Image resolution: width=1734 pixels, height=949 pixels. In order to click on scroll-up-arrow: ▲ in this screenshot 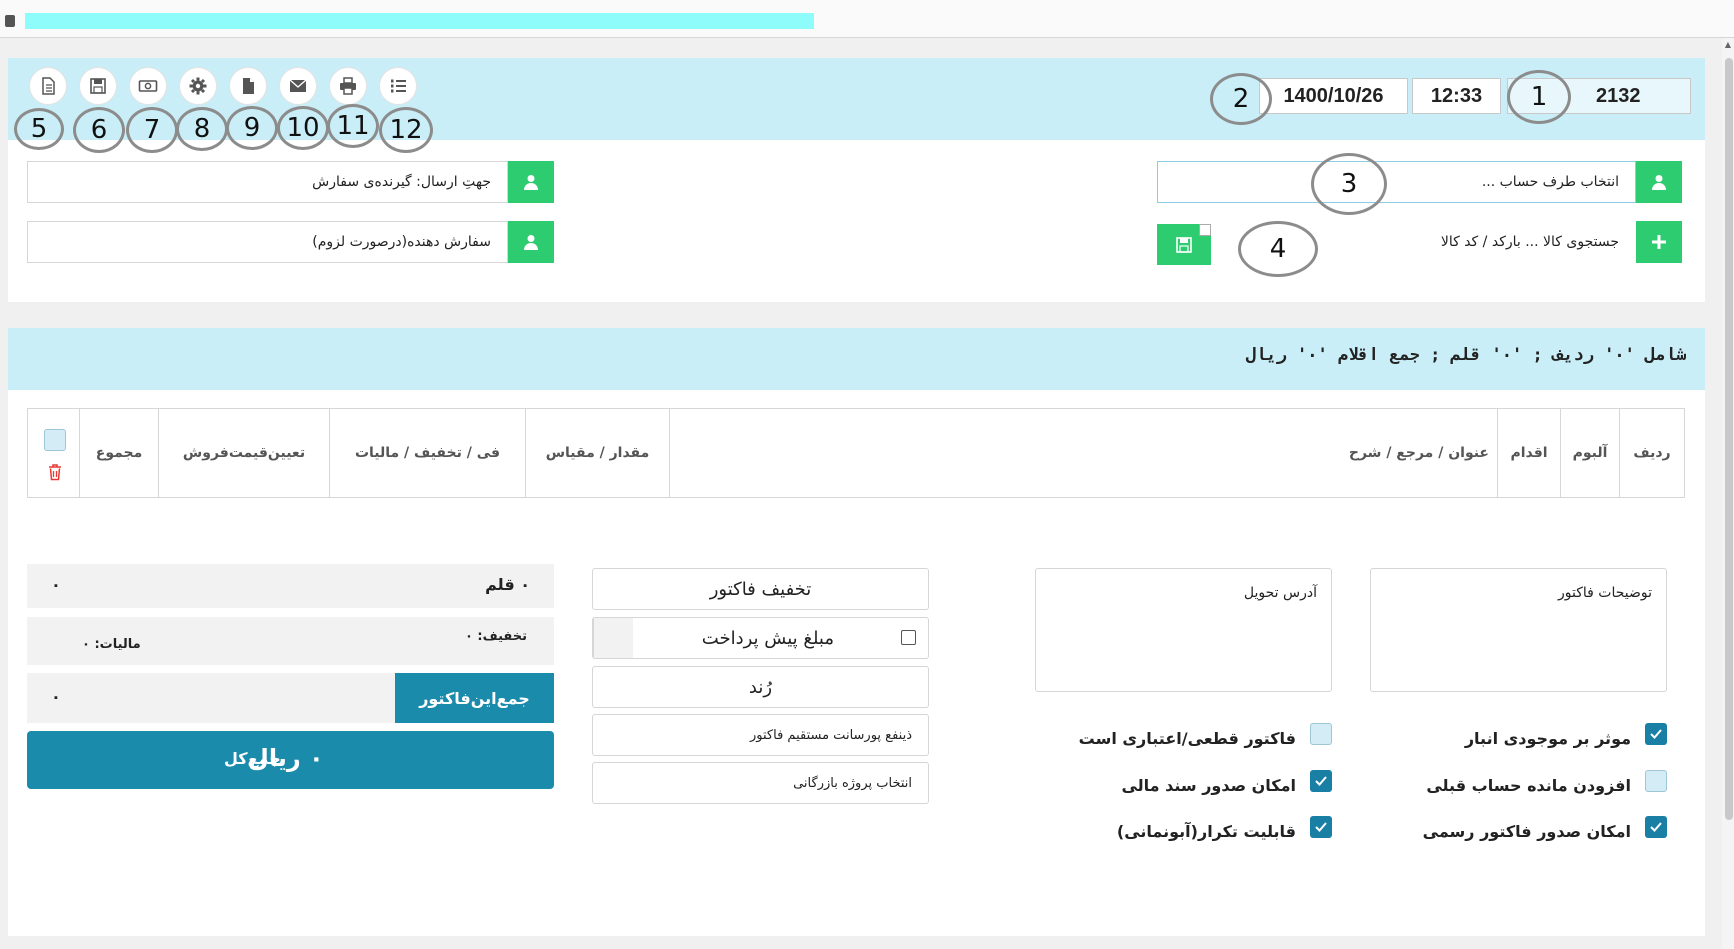, I will do `click(1728, 46)`.